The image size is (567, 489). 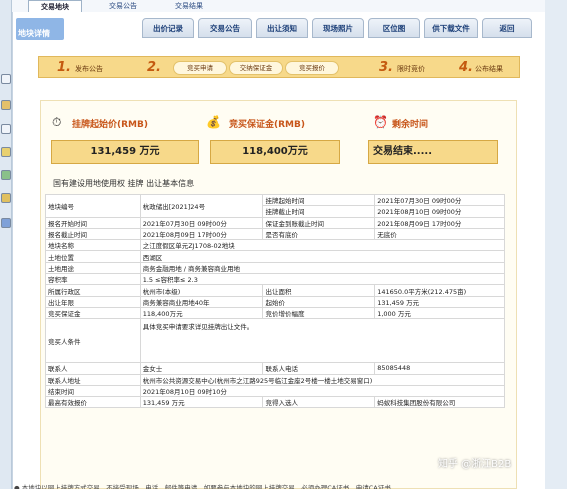 What do you see at coordinates (319, 200) in the screenshot?
I see `listing-start-label: 挂牌起始时间` at bounding box center [319, 200].